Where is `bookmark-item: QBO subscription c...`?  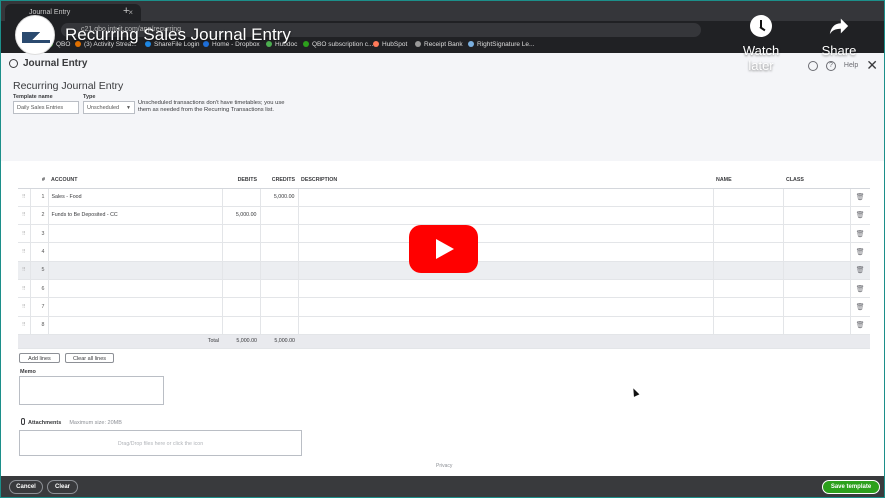
bookmark-item: QBO subscription c... is located at coordinates (338, 44).